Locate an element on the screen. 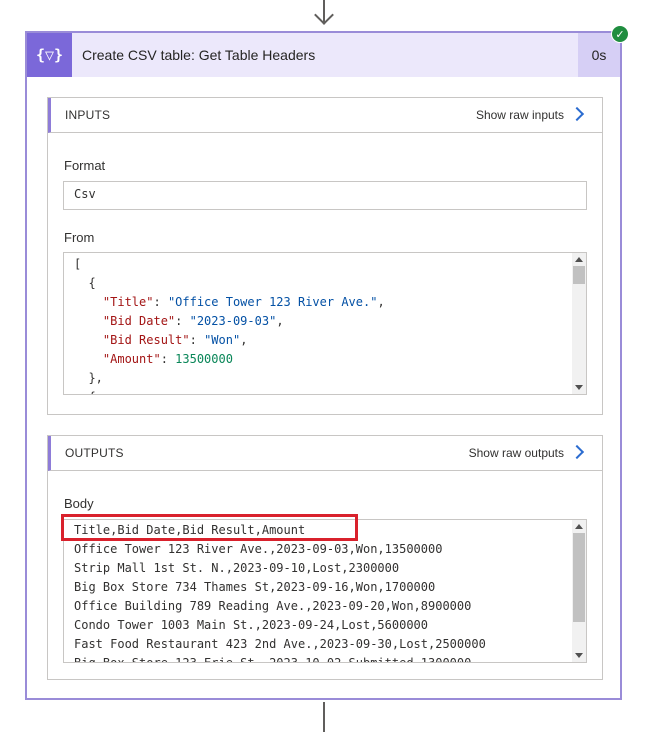  code-line: }, is located at coordinates (88, 378).